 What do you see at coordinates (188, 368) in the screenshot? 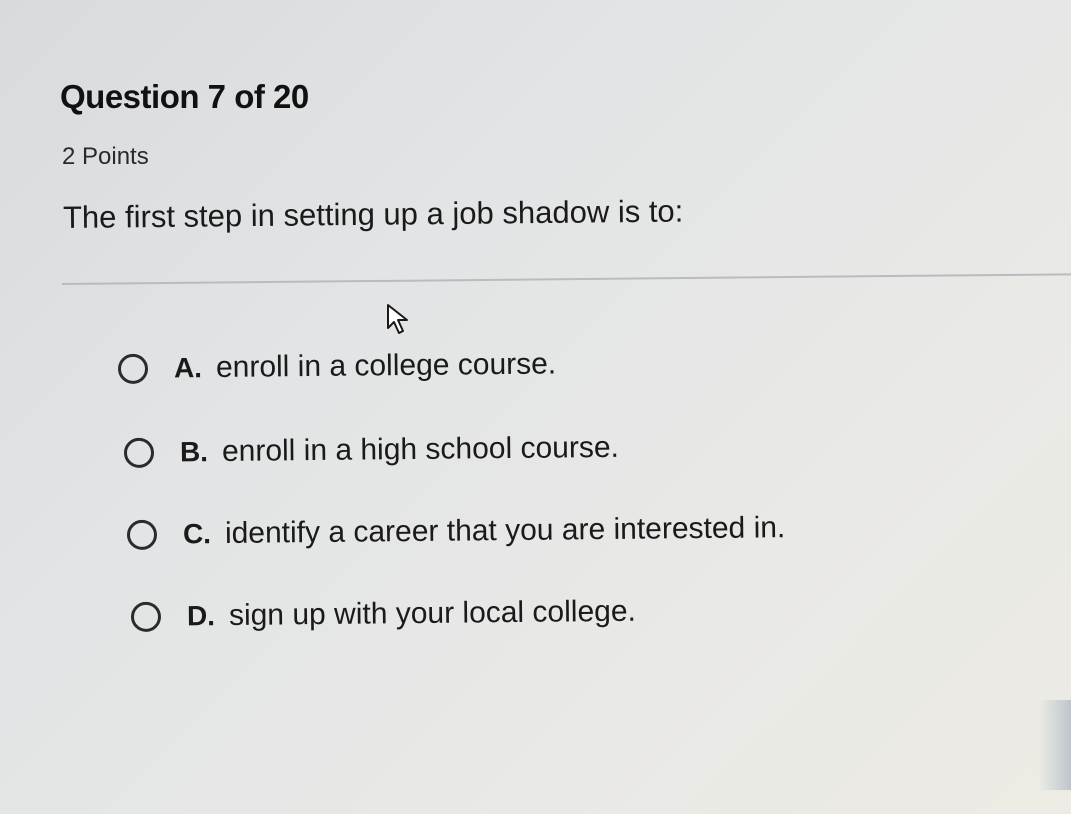
I see `option-letter: A.` at bounding box center [188, 368].